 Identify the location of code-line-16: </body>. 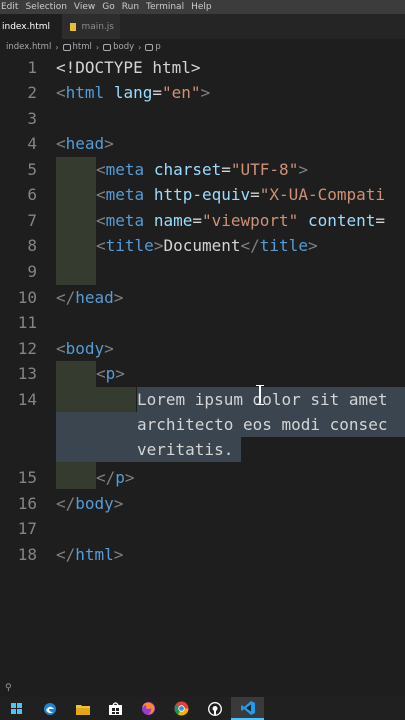
(89, 503).